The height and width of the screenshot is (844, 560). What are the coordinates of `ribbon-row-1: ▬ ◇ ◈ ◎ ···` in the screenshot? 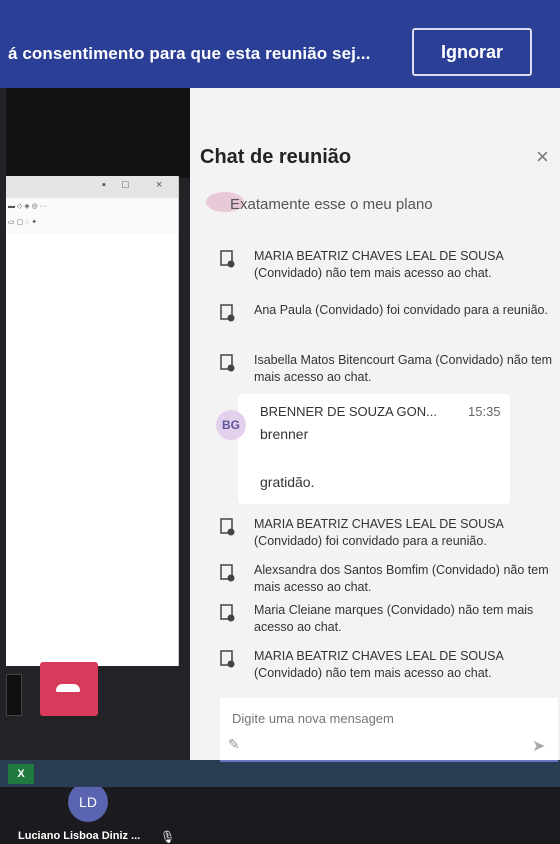 It's located at (27, 206).